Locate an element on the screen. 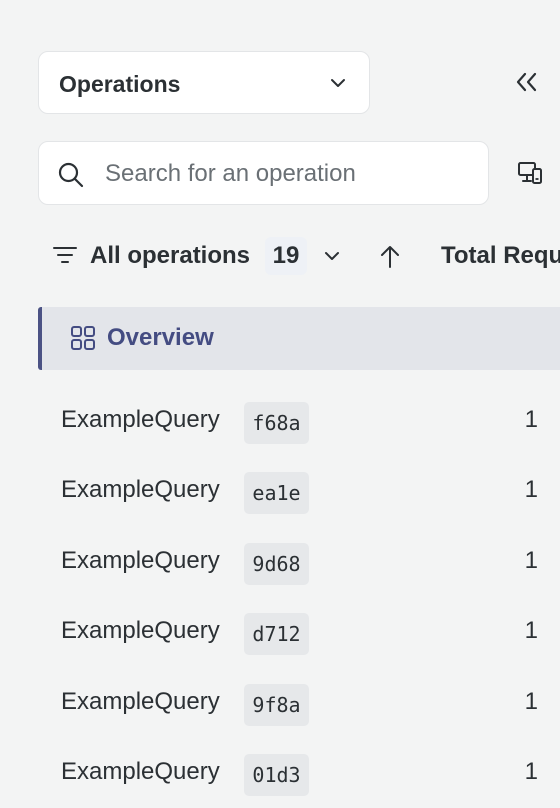  overview-label: Overview is located at coordinates (160, 337).